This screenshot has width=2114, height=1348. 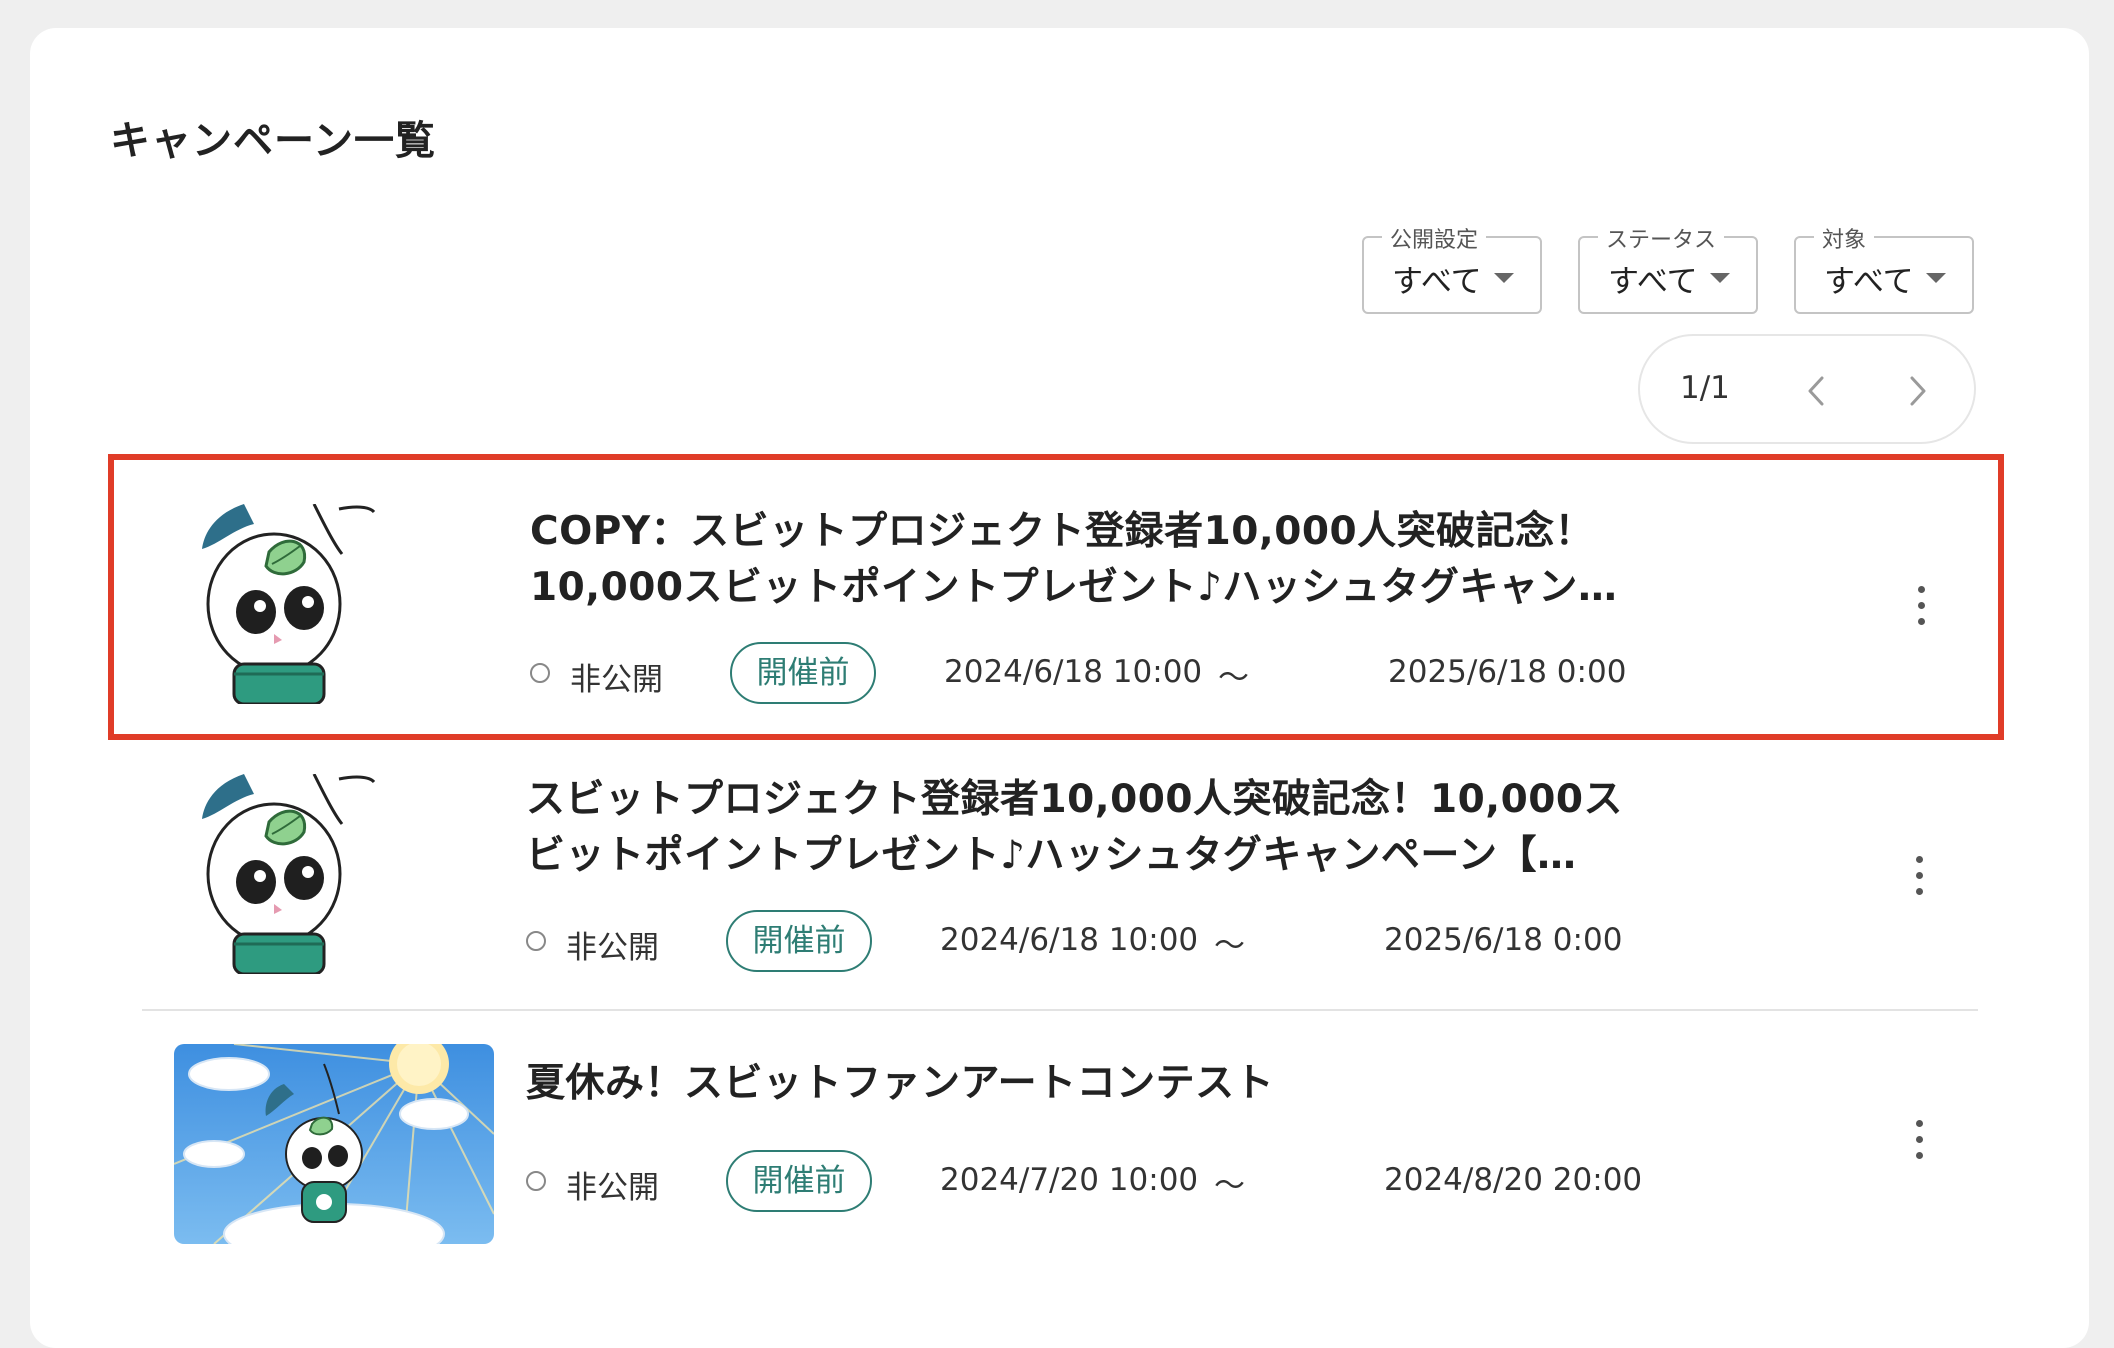 I want to click on target-filter-select: 対象 すべて, so click(x=1884, y=268).